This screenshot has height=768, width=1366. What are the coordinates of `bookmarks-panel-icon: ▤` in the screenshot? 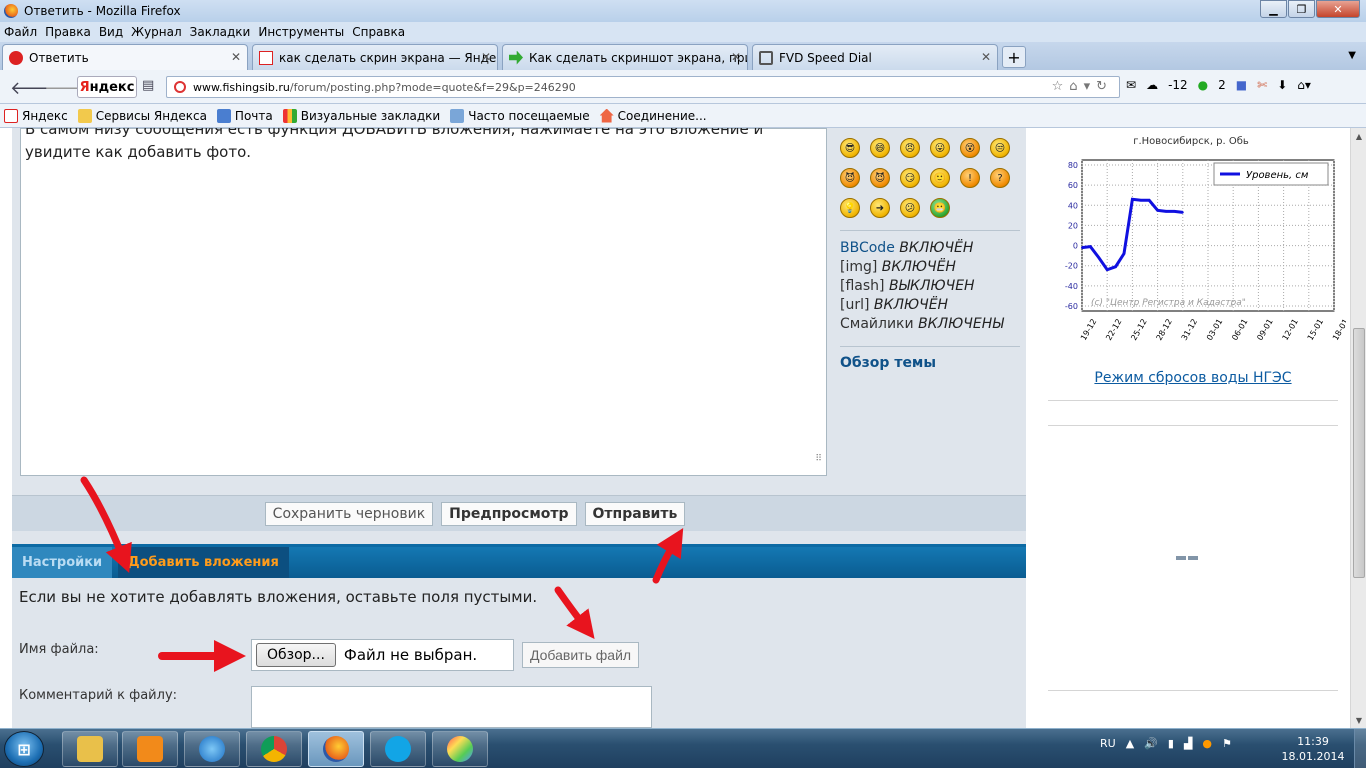 It's located at (148, 85).